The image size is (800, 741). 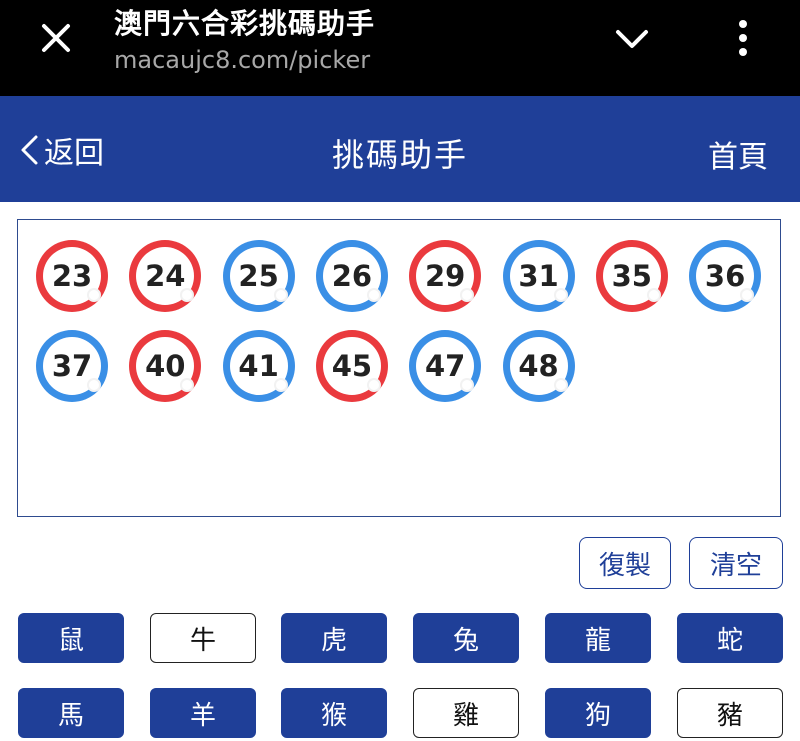 I want to click on browser-page-title: 澳門六合彩挑碼助手, so click(x=245, y=23).